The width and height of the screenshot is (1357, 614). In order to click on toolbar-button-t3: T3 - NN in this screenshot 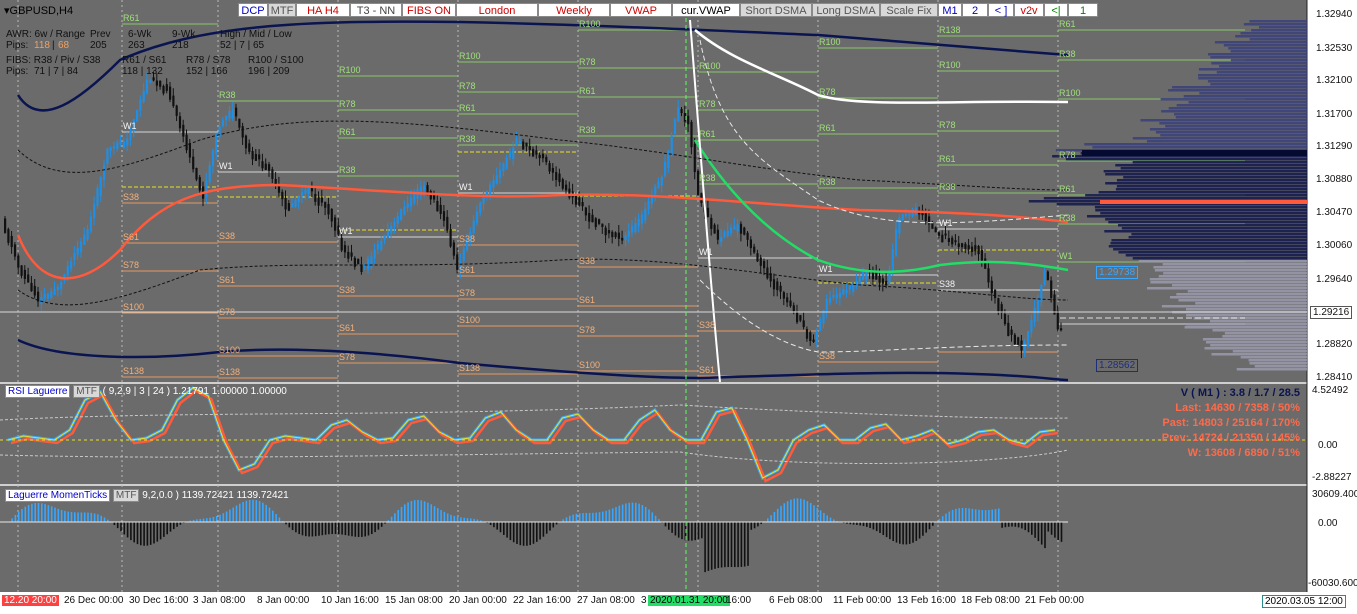, I will do `click(376, 10)`.